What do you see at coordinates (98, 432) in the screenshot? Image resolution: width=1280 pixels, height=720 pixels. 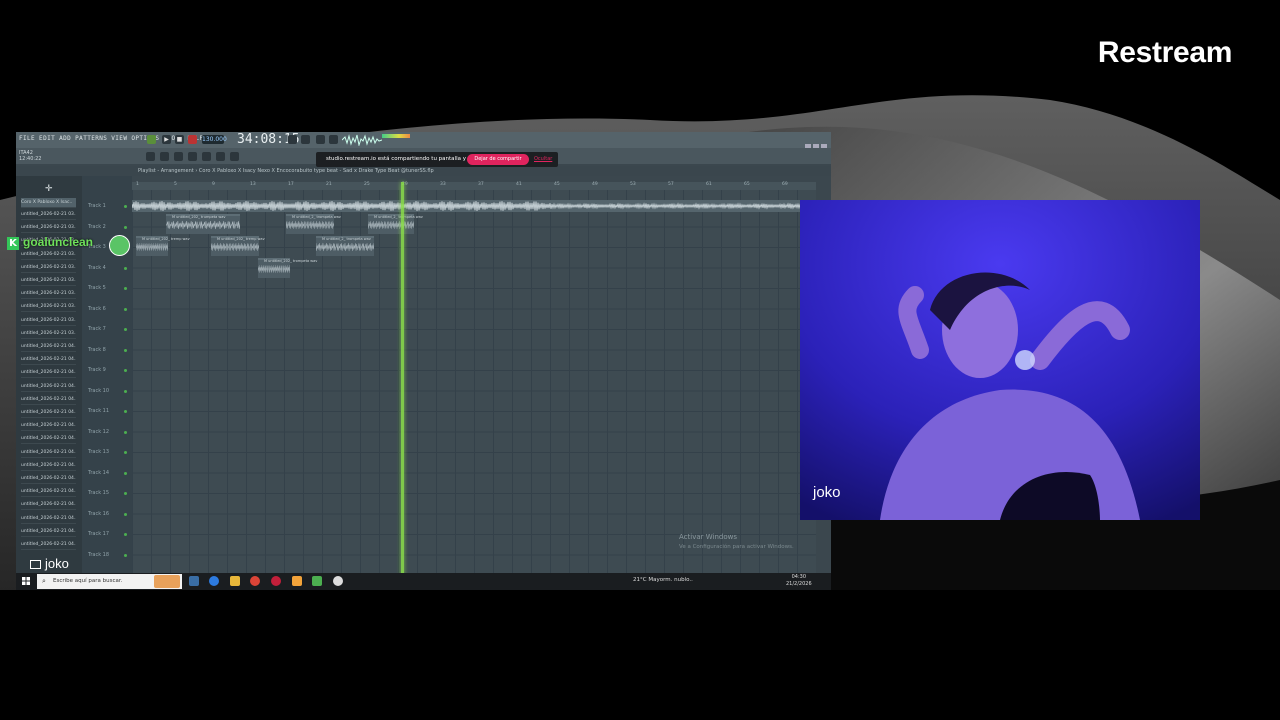 I see `track-label: Track 12` at bounding box center [98, 432].